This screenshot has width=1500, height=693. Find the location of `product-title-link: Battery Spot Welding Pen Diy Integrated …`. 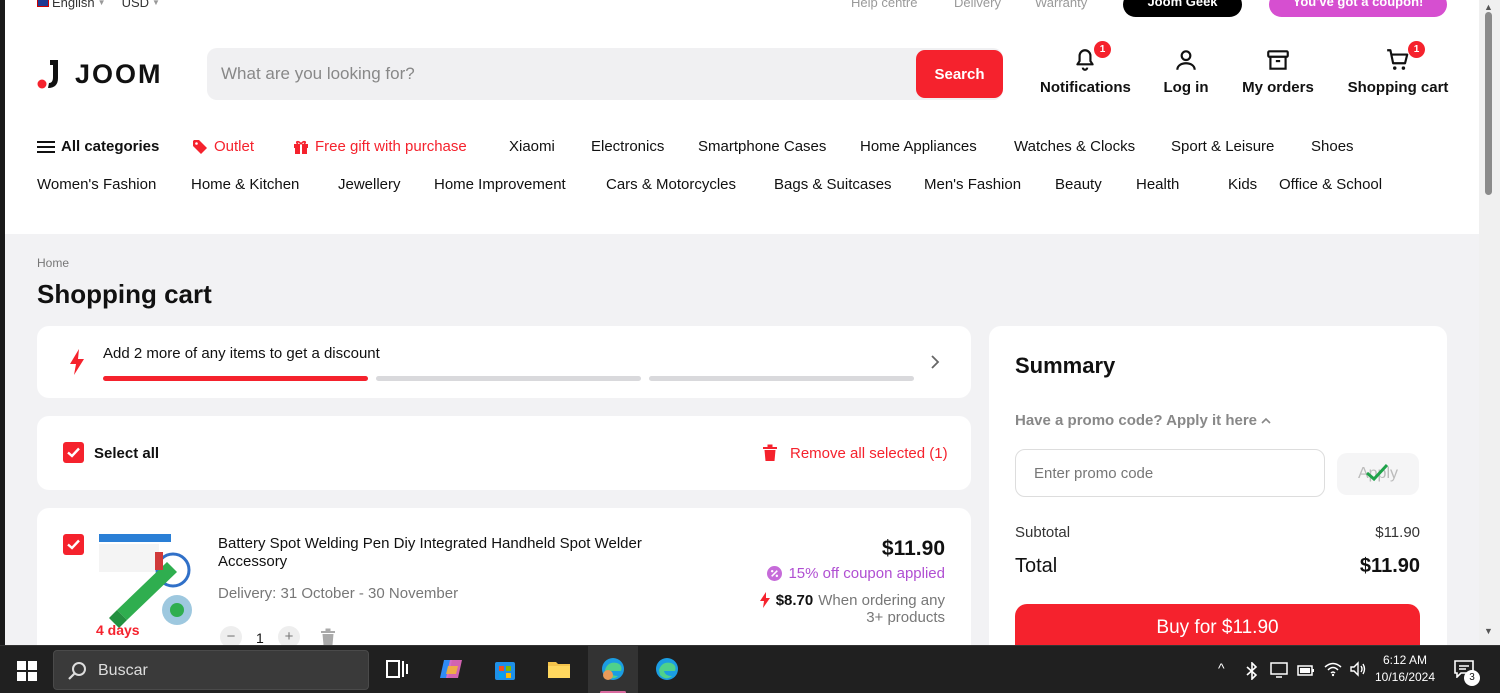

product-title-link: Battery Spot Welding Pen Diy Integrated … is located at coordinates (443, 553).